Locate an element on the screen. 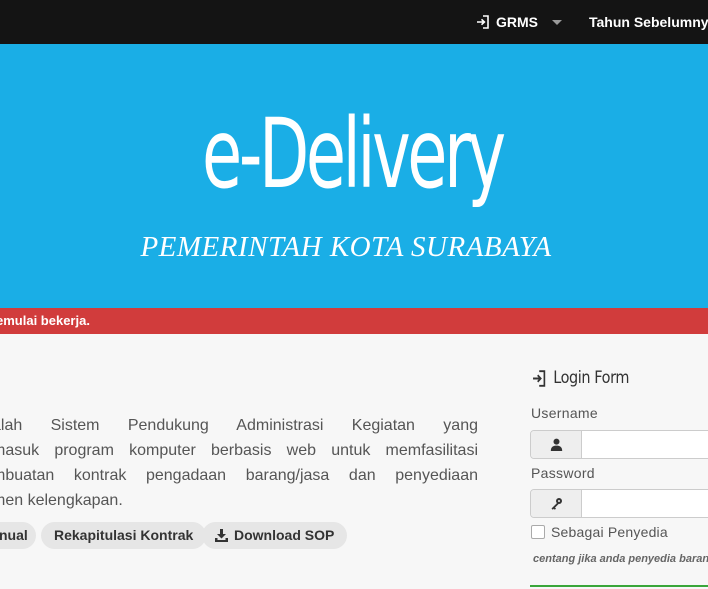 This screenshot has width=708, height=589. penyedia-checkbox-label: Sebagai Penyedia is located at coordinates (609, 532).